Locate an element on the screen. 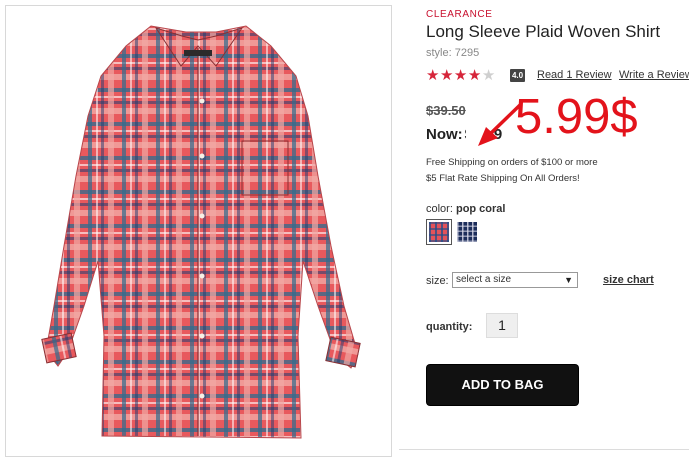  rating-row: ★★★★★ 4.0 Read 1 Review Write a Review is located at coordinates (557, 76).